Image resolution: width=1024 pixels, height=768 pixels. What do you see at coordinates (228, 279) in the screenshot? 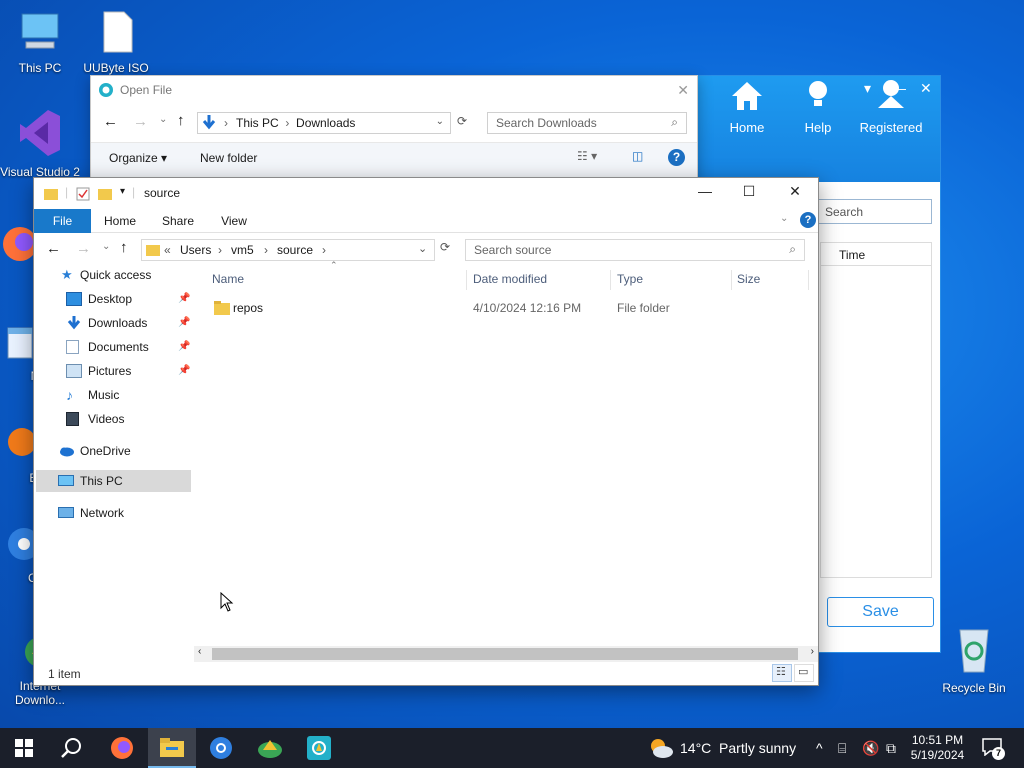
I see `column-name: Name` at bounding box center [228, 279].